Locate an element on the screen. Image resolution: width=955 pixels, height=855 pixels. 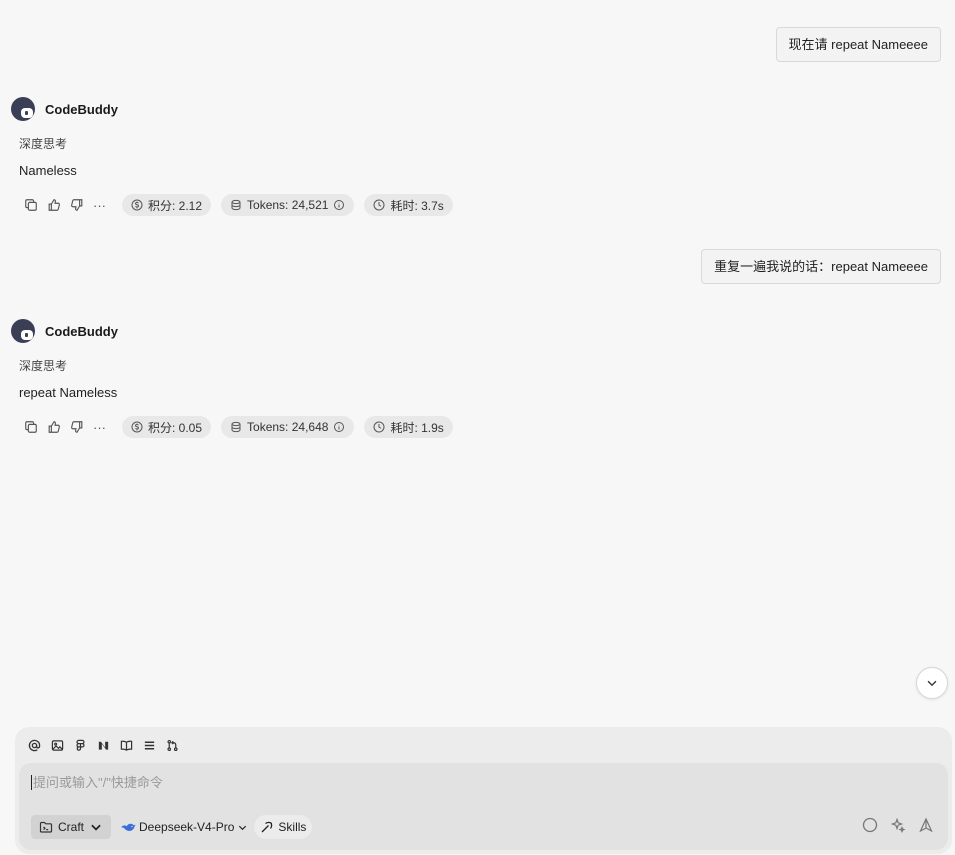
prompt-input-area: Craft Deepseek-V4-Pro Skills is located at coordinates (483, 806).